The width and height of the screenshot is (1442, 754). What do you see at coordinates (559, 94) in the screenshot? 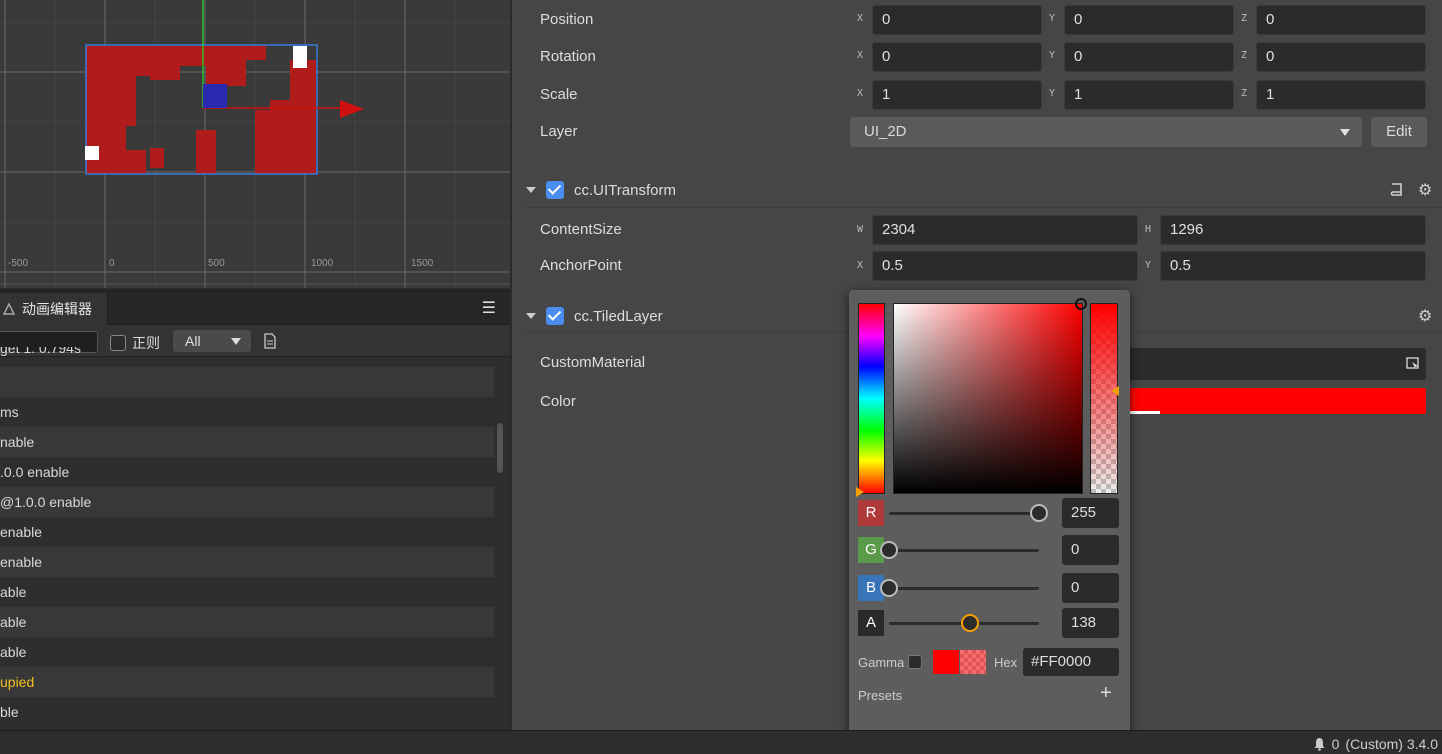
I see `scale-label: Scale` at bounding box center [559, 94].